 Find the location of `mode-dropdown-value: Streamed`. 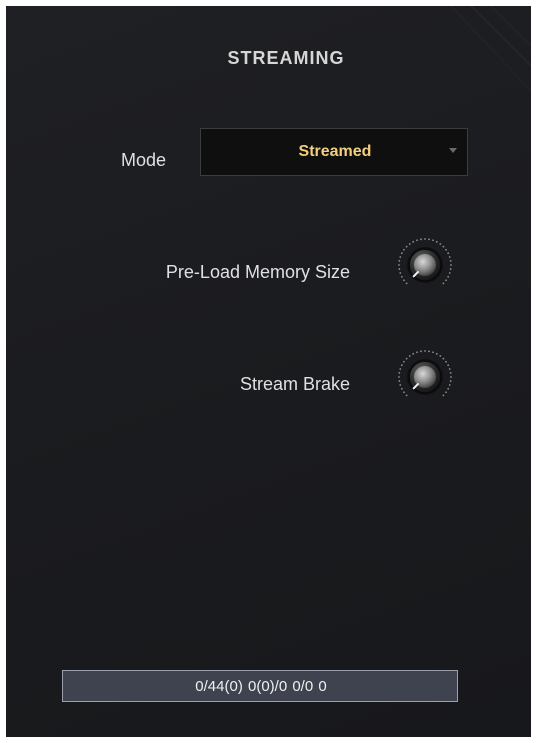

mode-dropdown-value: Streamed is located at coordinates (335, 151).